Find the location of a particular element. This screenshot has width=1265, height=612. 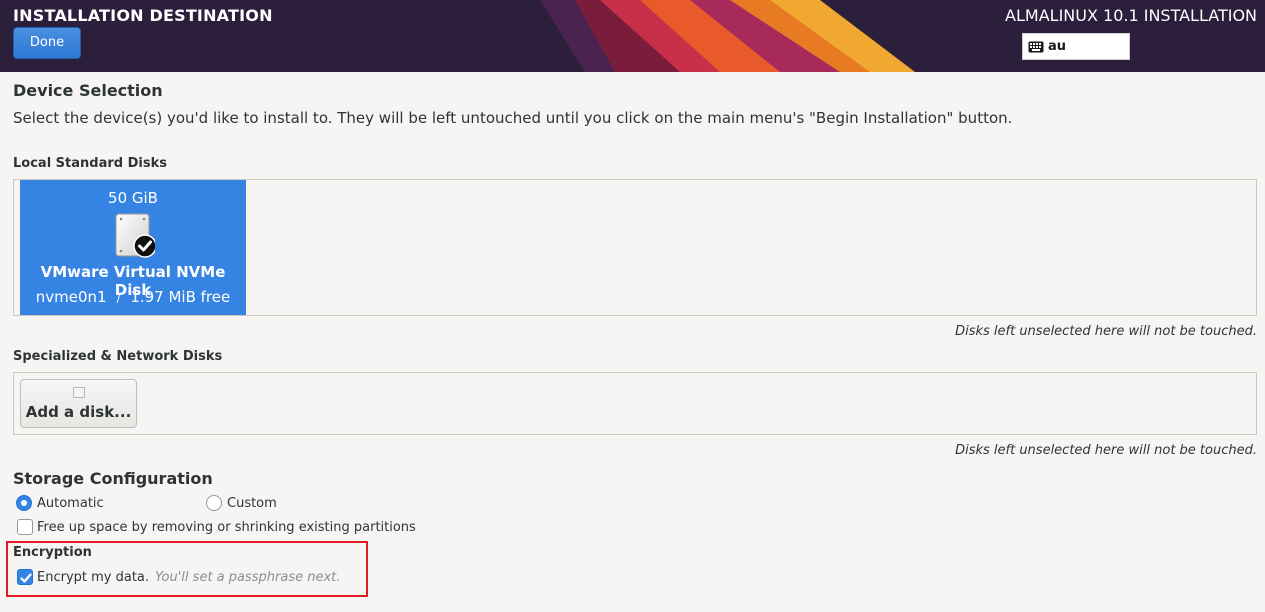

done-button: Done is located at coordinates (47, 43).